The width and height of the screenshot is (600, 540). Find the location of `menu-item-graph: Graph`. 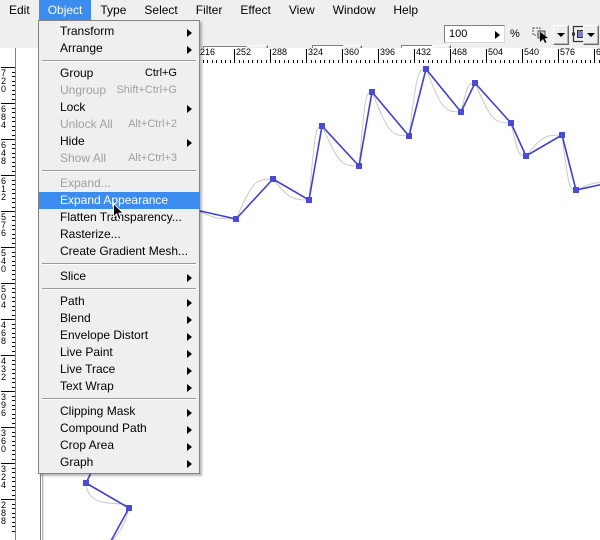

menu-item-graph: Graph is located at coordinates (119, 462).